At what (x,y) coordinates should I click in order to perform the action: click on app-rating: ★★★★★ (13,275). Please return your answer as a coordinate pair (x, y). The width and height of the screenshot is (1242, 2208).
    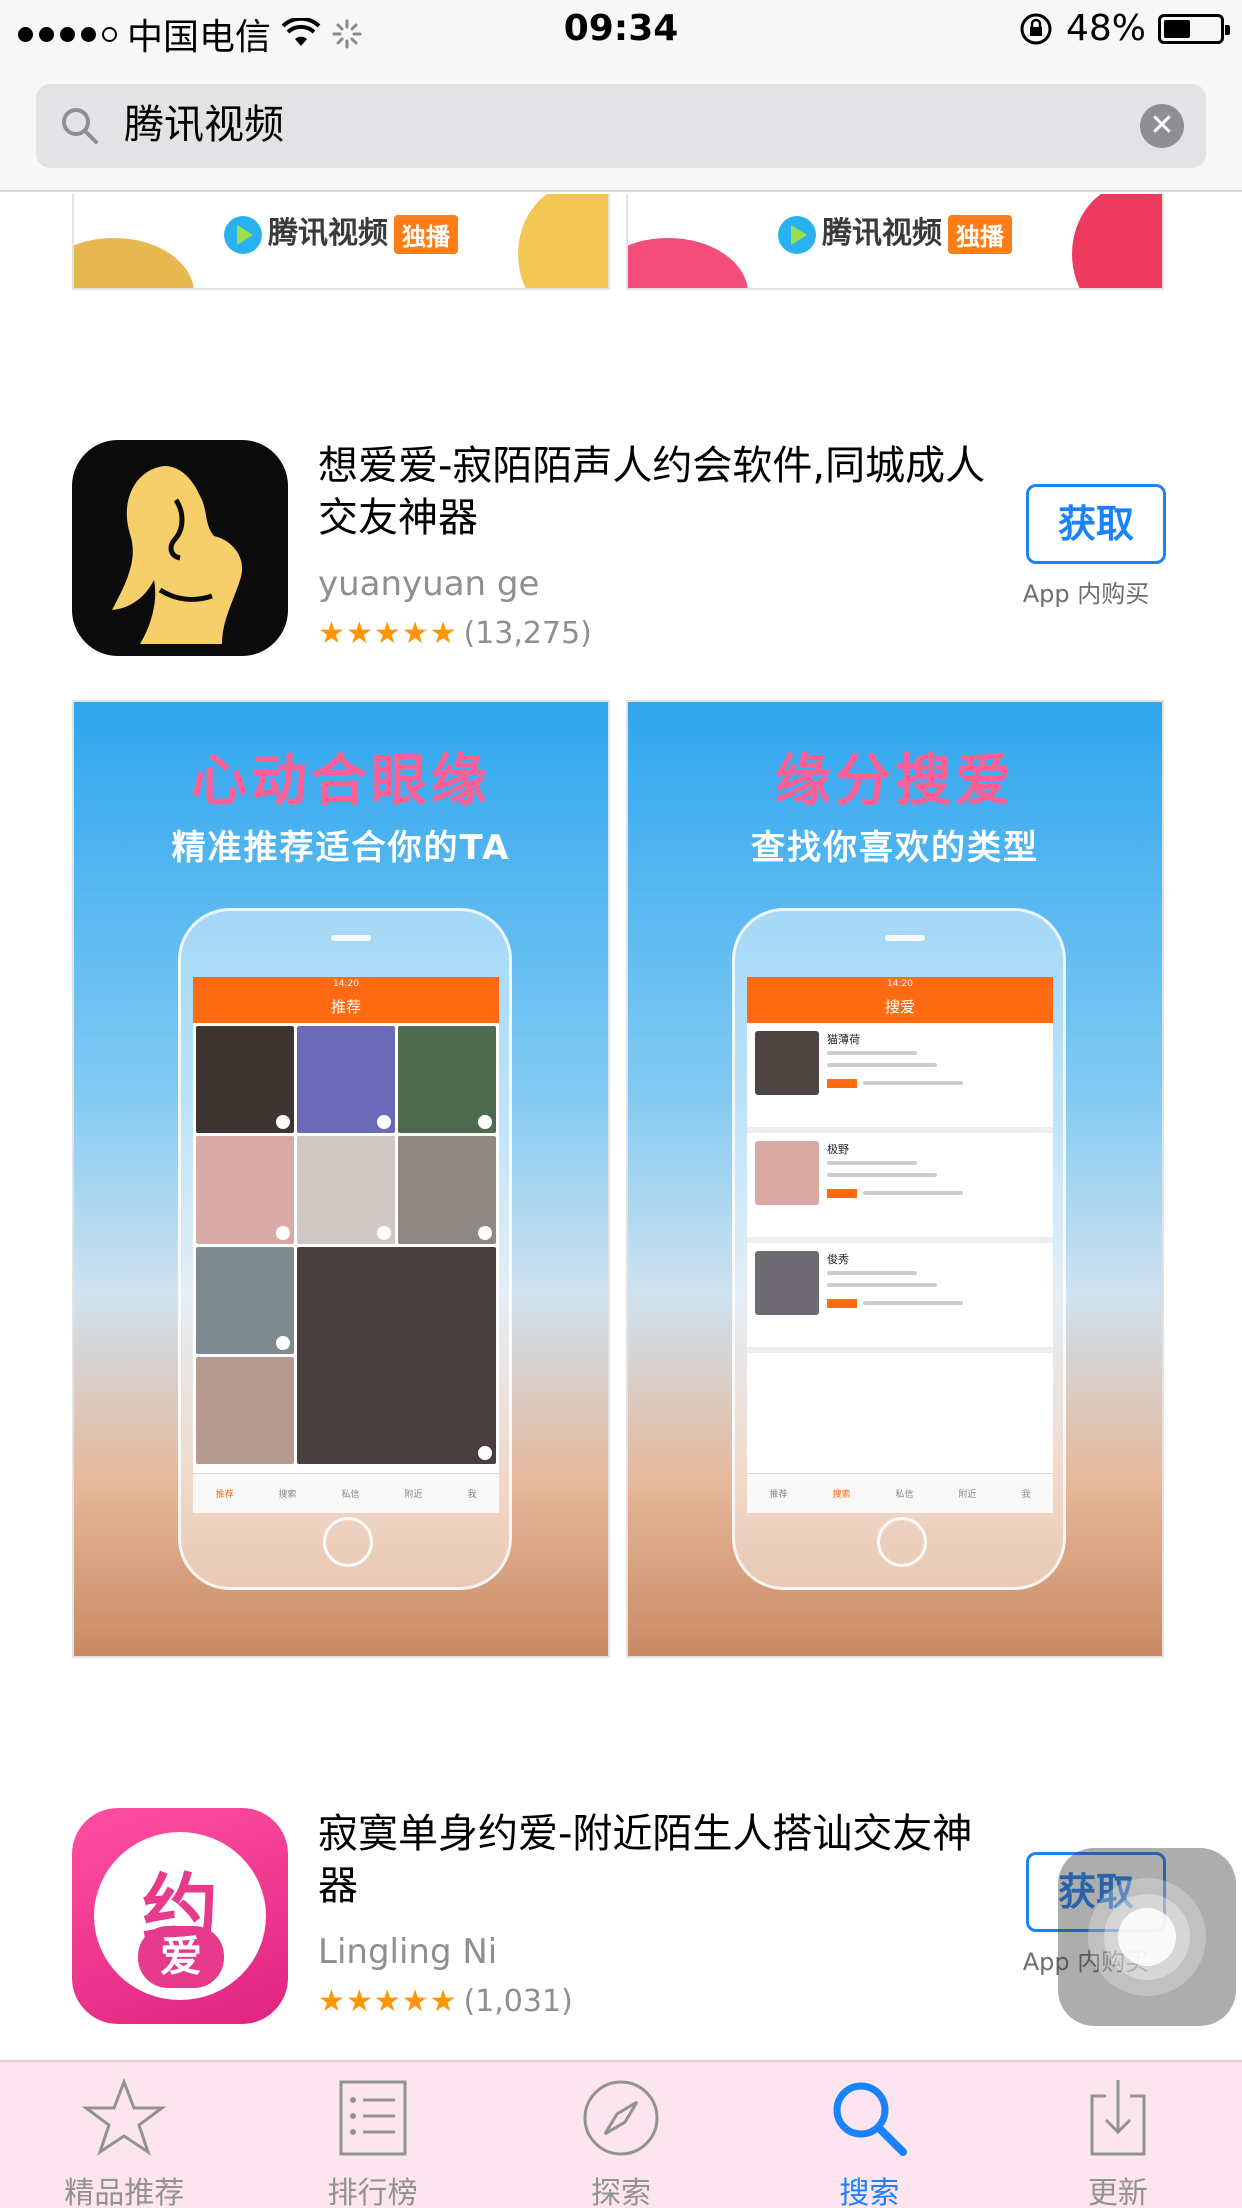
    Looking at the image, I should click on (455, 633).